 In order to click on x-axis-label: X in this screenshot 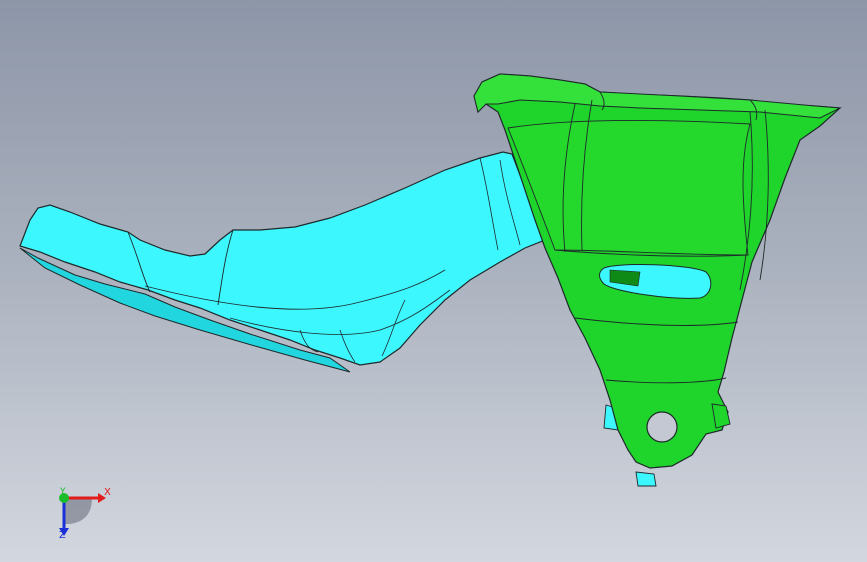, I will do `click(107, 492)`.